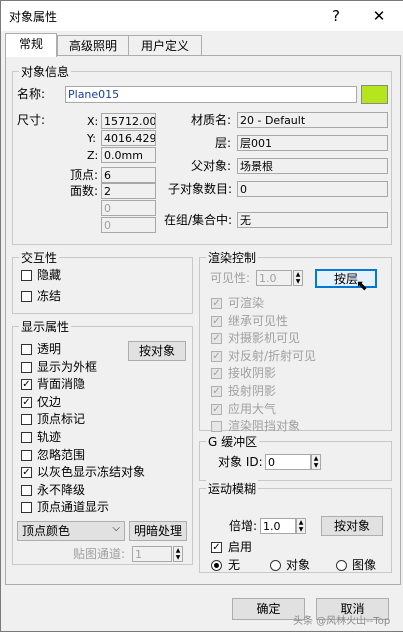 This screenshot has height=632, width=403. Describe the element at coordinates (158, 531) in the screenshot. I see `shaded-button: 明暗处理` at that location.